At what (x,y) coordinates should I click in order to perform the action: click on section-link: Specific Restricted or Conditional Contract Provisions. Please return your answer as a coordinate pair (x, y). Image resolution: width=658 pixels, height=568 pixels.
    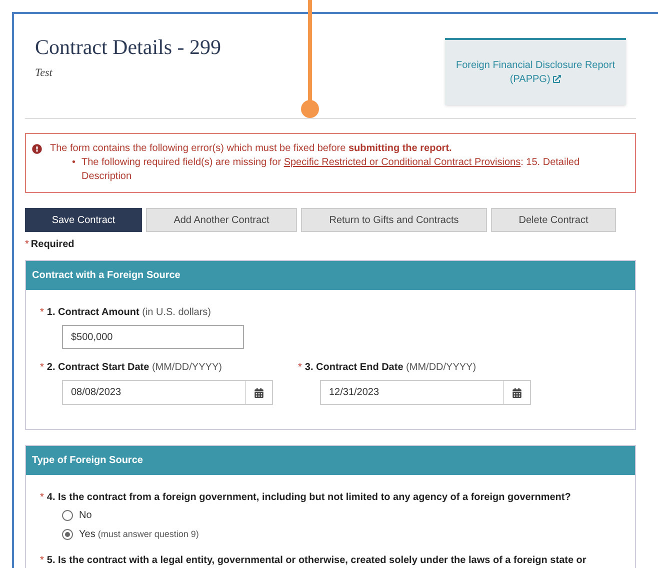
    Looking at the image, I should click on (402, 162).